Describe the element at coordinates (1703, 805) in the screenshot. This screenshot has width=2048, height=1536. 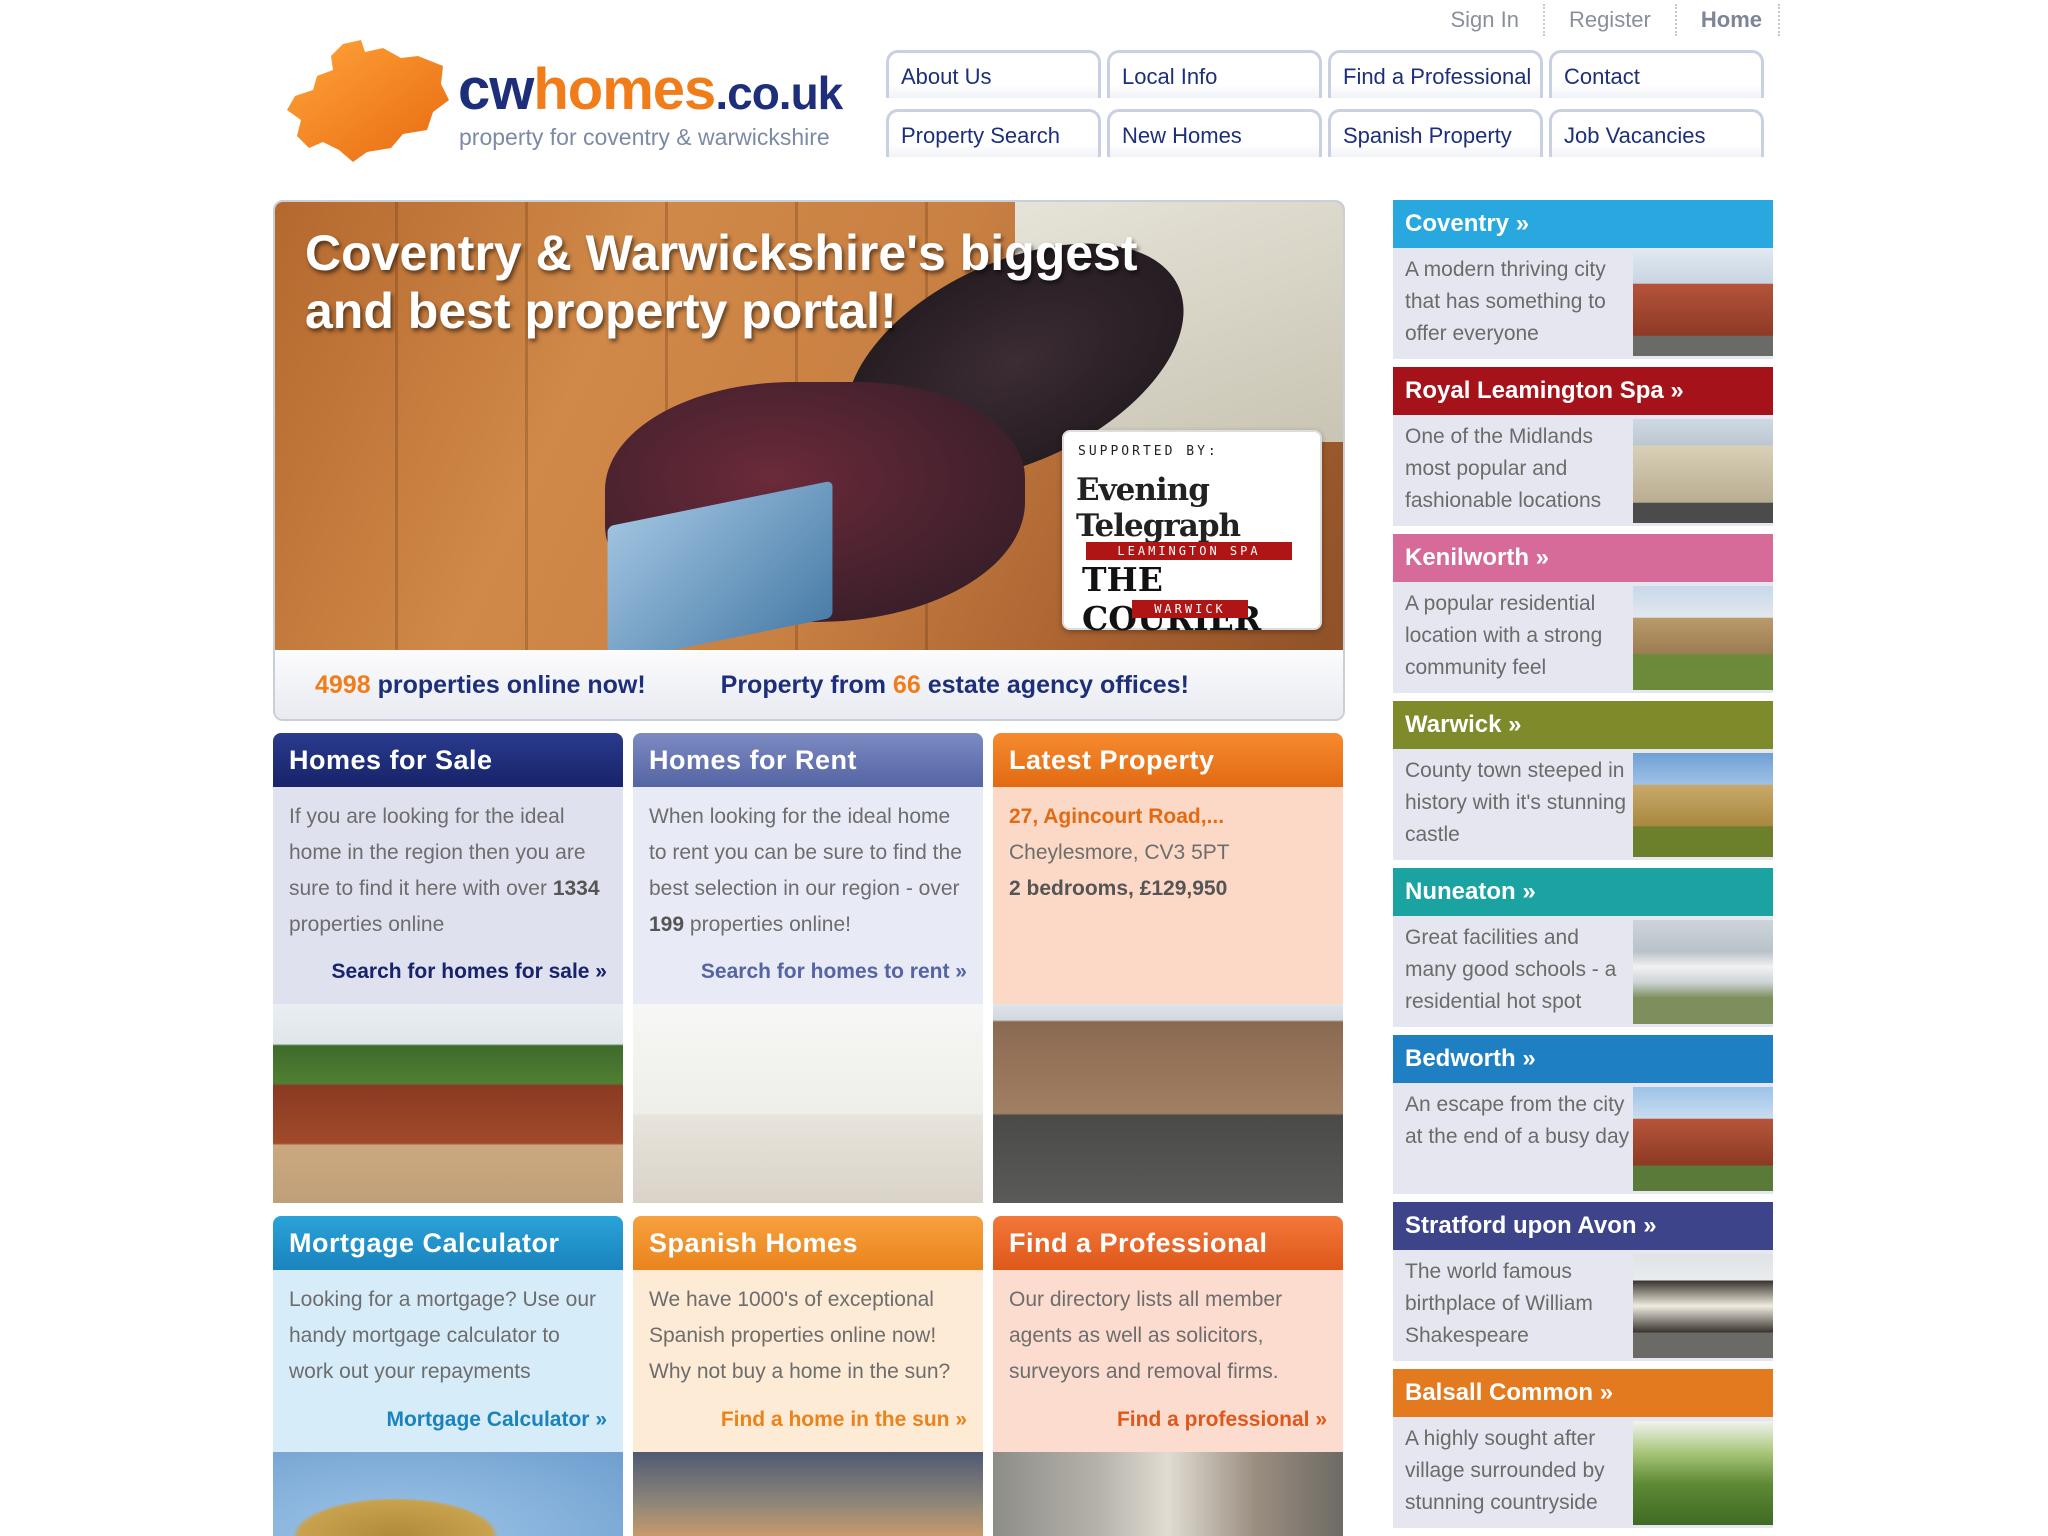
I see `town-photo-warwick` at that location.